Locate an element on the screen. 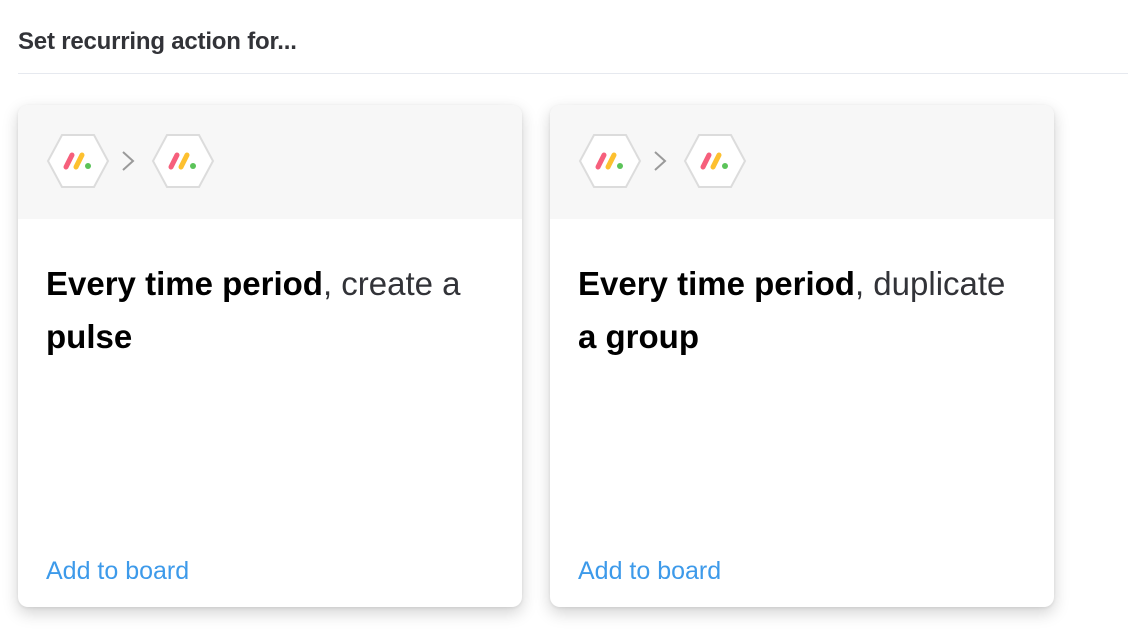 Image resolution: width=1128 pixels, height=642 pixels. recipe-object: a group is located at coordinates (638, 336).